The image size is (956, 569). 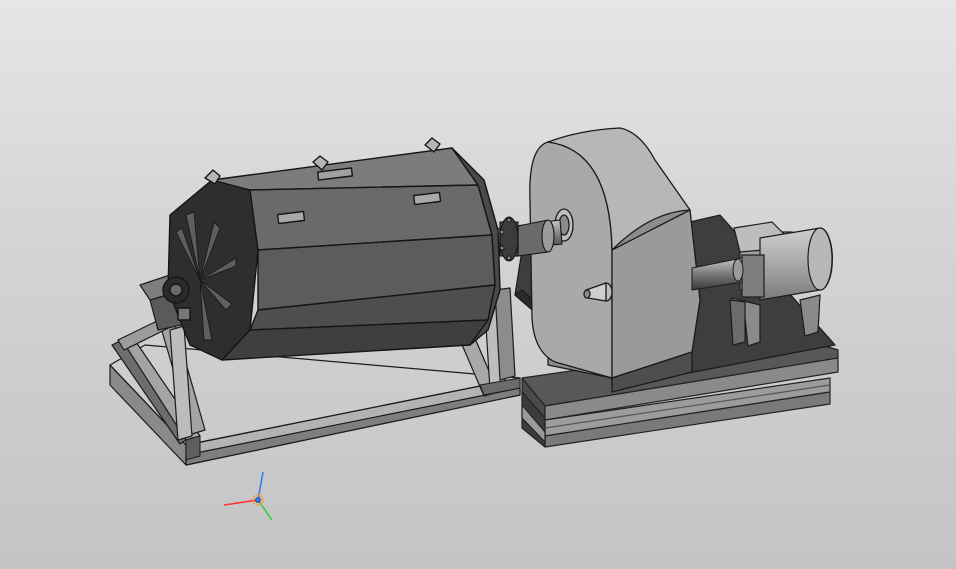 What do you see at coordinates (248, 496) in the screenshot?
I see `coordinate-triad-icon` at bounding box center [248, 496].